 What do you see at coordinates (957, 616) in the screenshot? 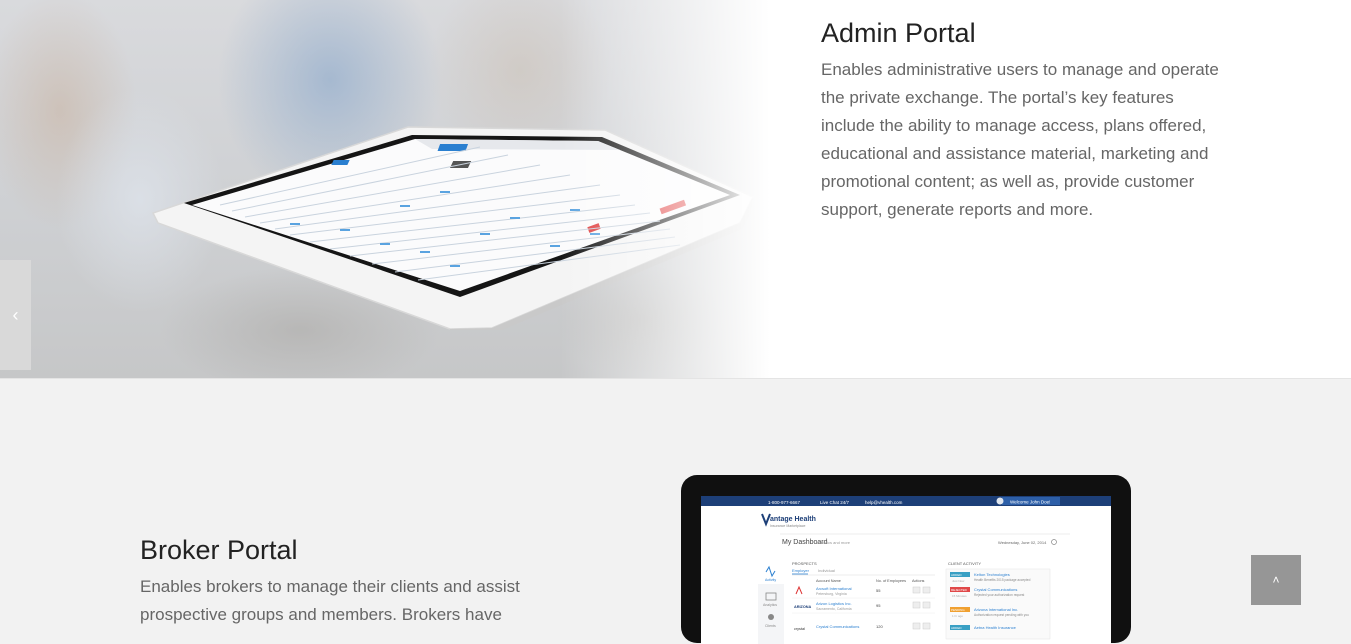
I see `activity-3-time: 1 hr ago` at bounding box center [957, 616].